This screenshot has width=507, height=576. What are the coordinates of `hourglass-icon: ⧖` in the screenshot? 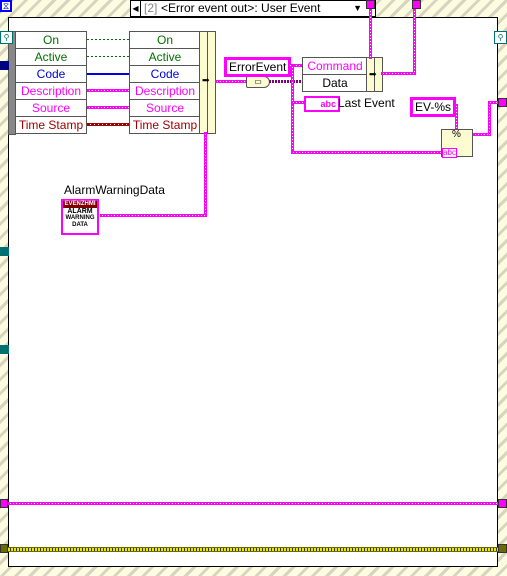 It's located at (6, 6).